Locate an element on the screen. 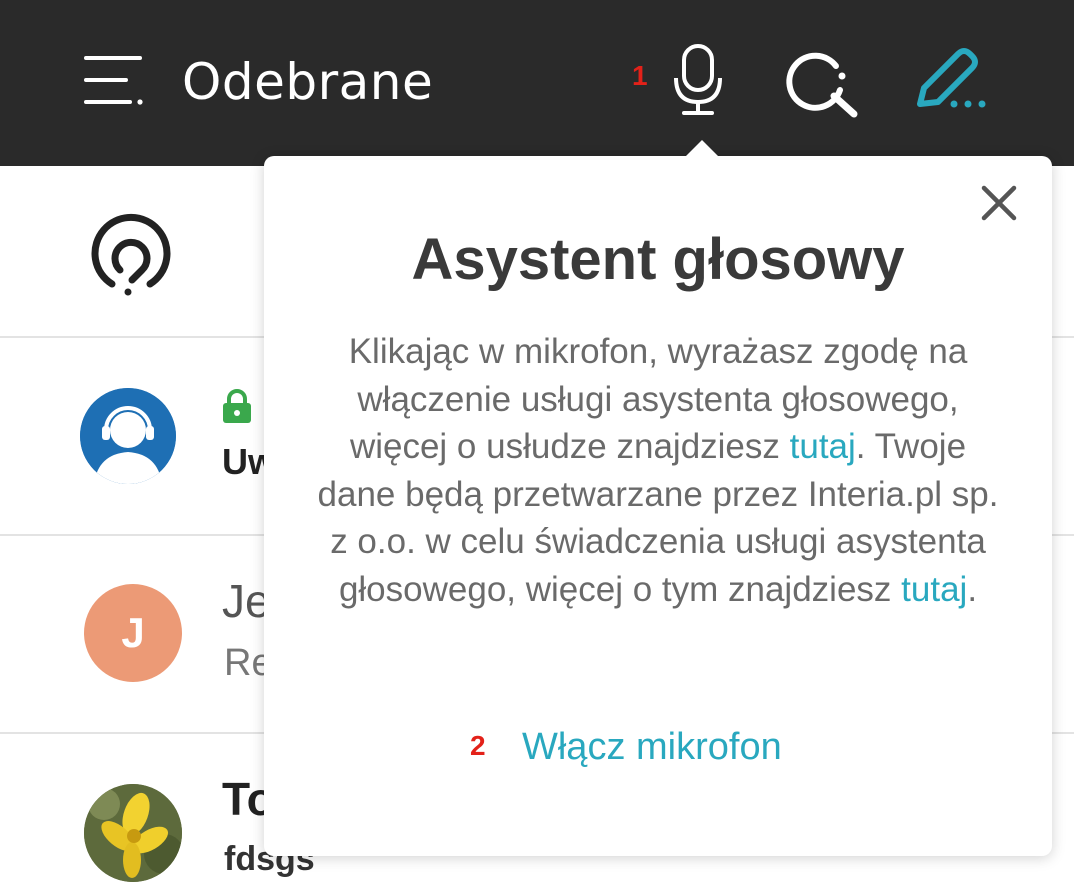 Image resolution: width=1074 pixels, height=882 pixels. service-info-link: tutaj is located at coordinates (823, 446).